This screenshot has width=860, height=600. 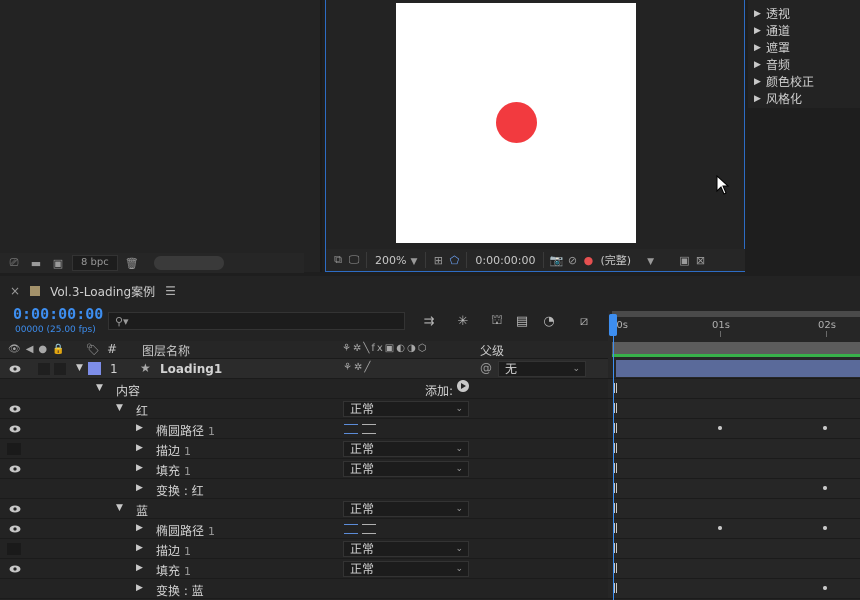 I want to click on lock-icon: 🔒, so click(x=58, y=349).